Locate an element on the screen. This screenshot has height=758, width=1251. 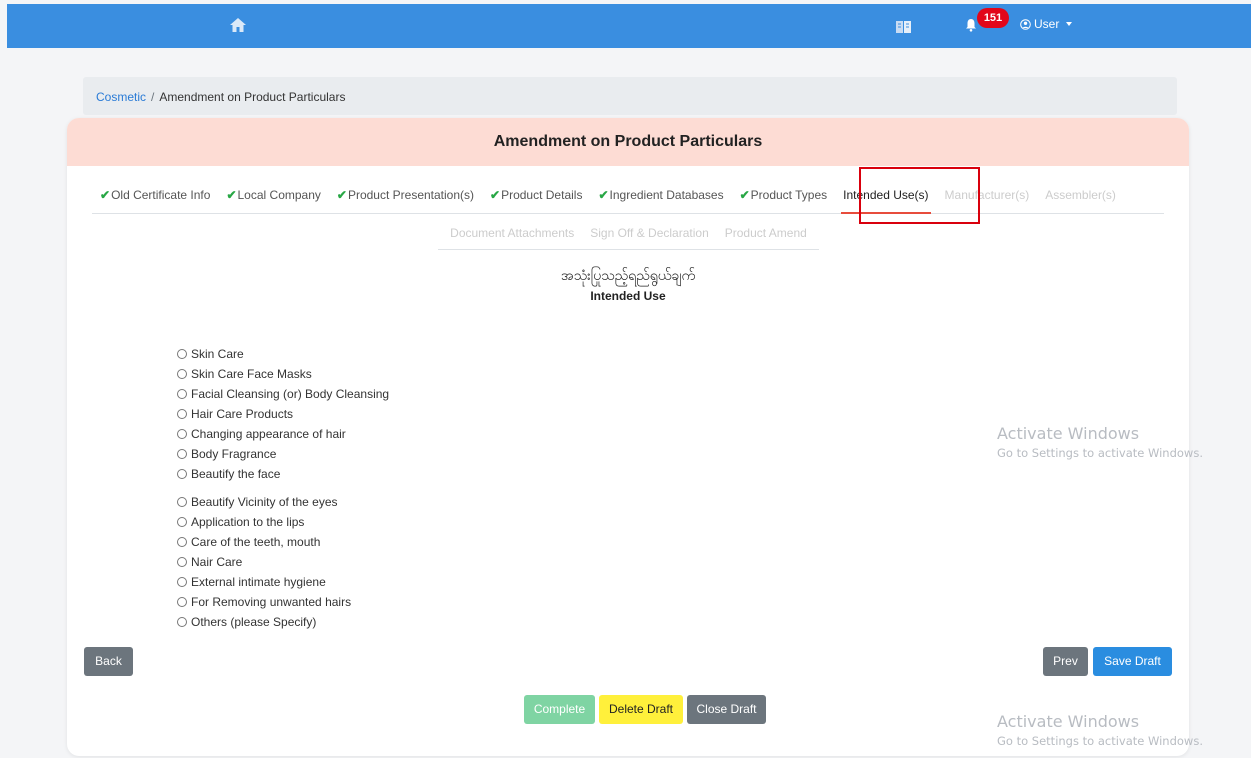
option-hair-care-products: Hair Care Products is located at coordinates (283, 414).